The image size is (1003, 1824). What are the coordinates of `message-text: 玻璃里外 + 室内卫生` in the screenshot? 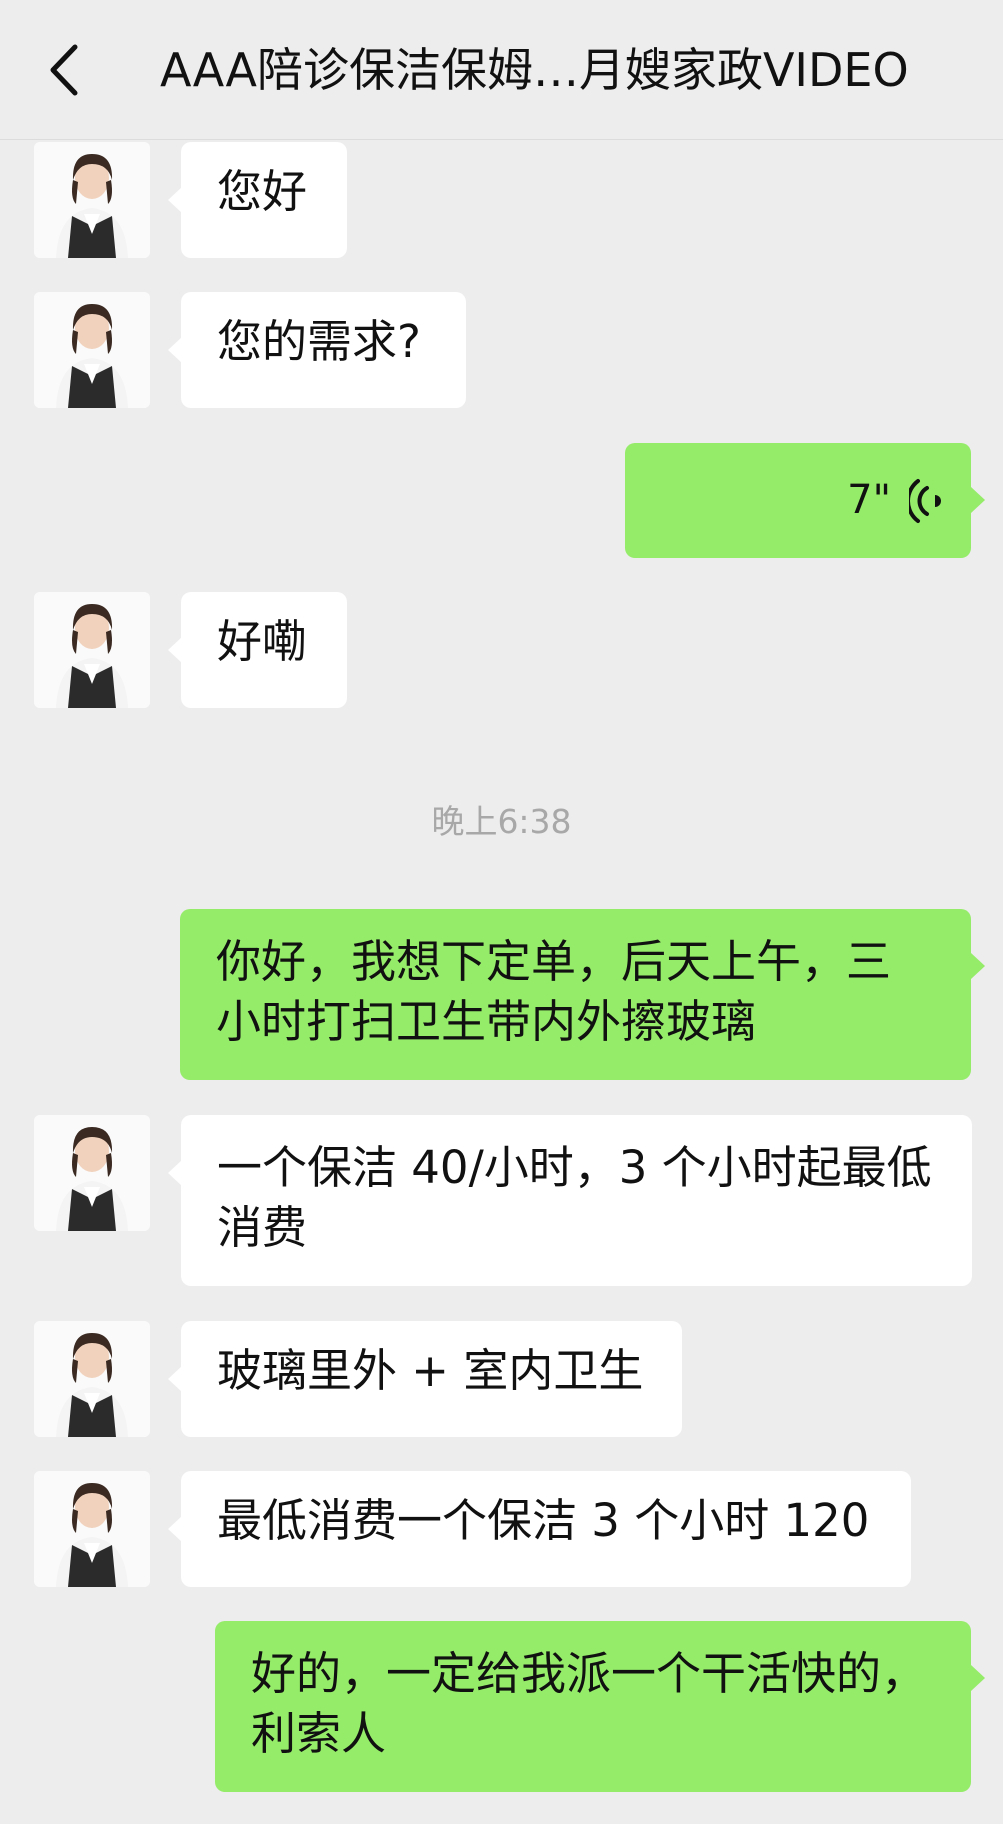 It's located at (430, 1370).